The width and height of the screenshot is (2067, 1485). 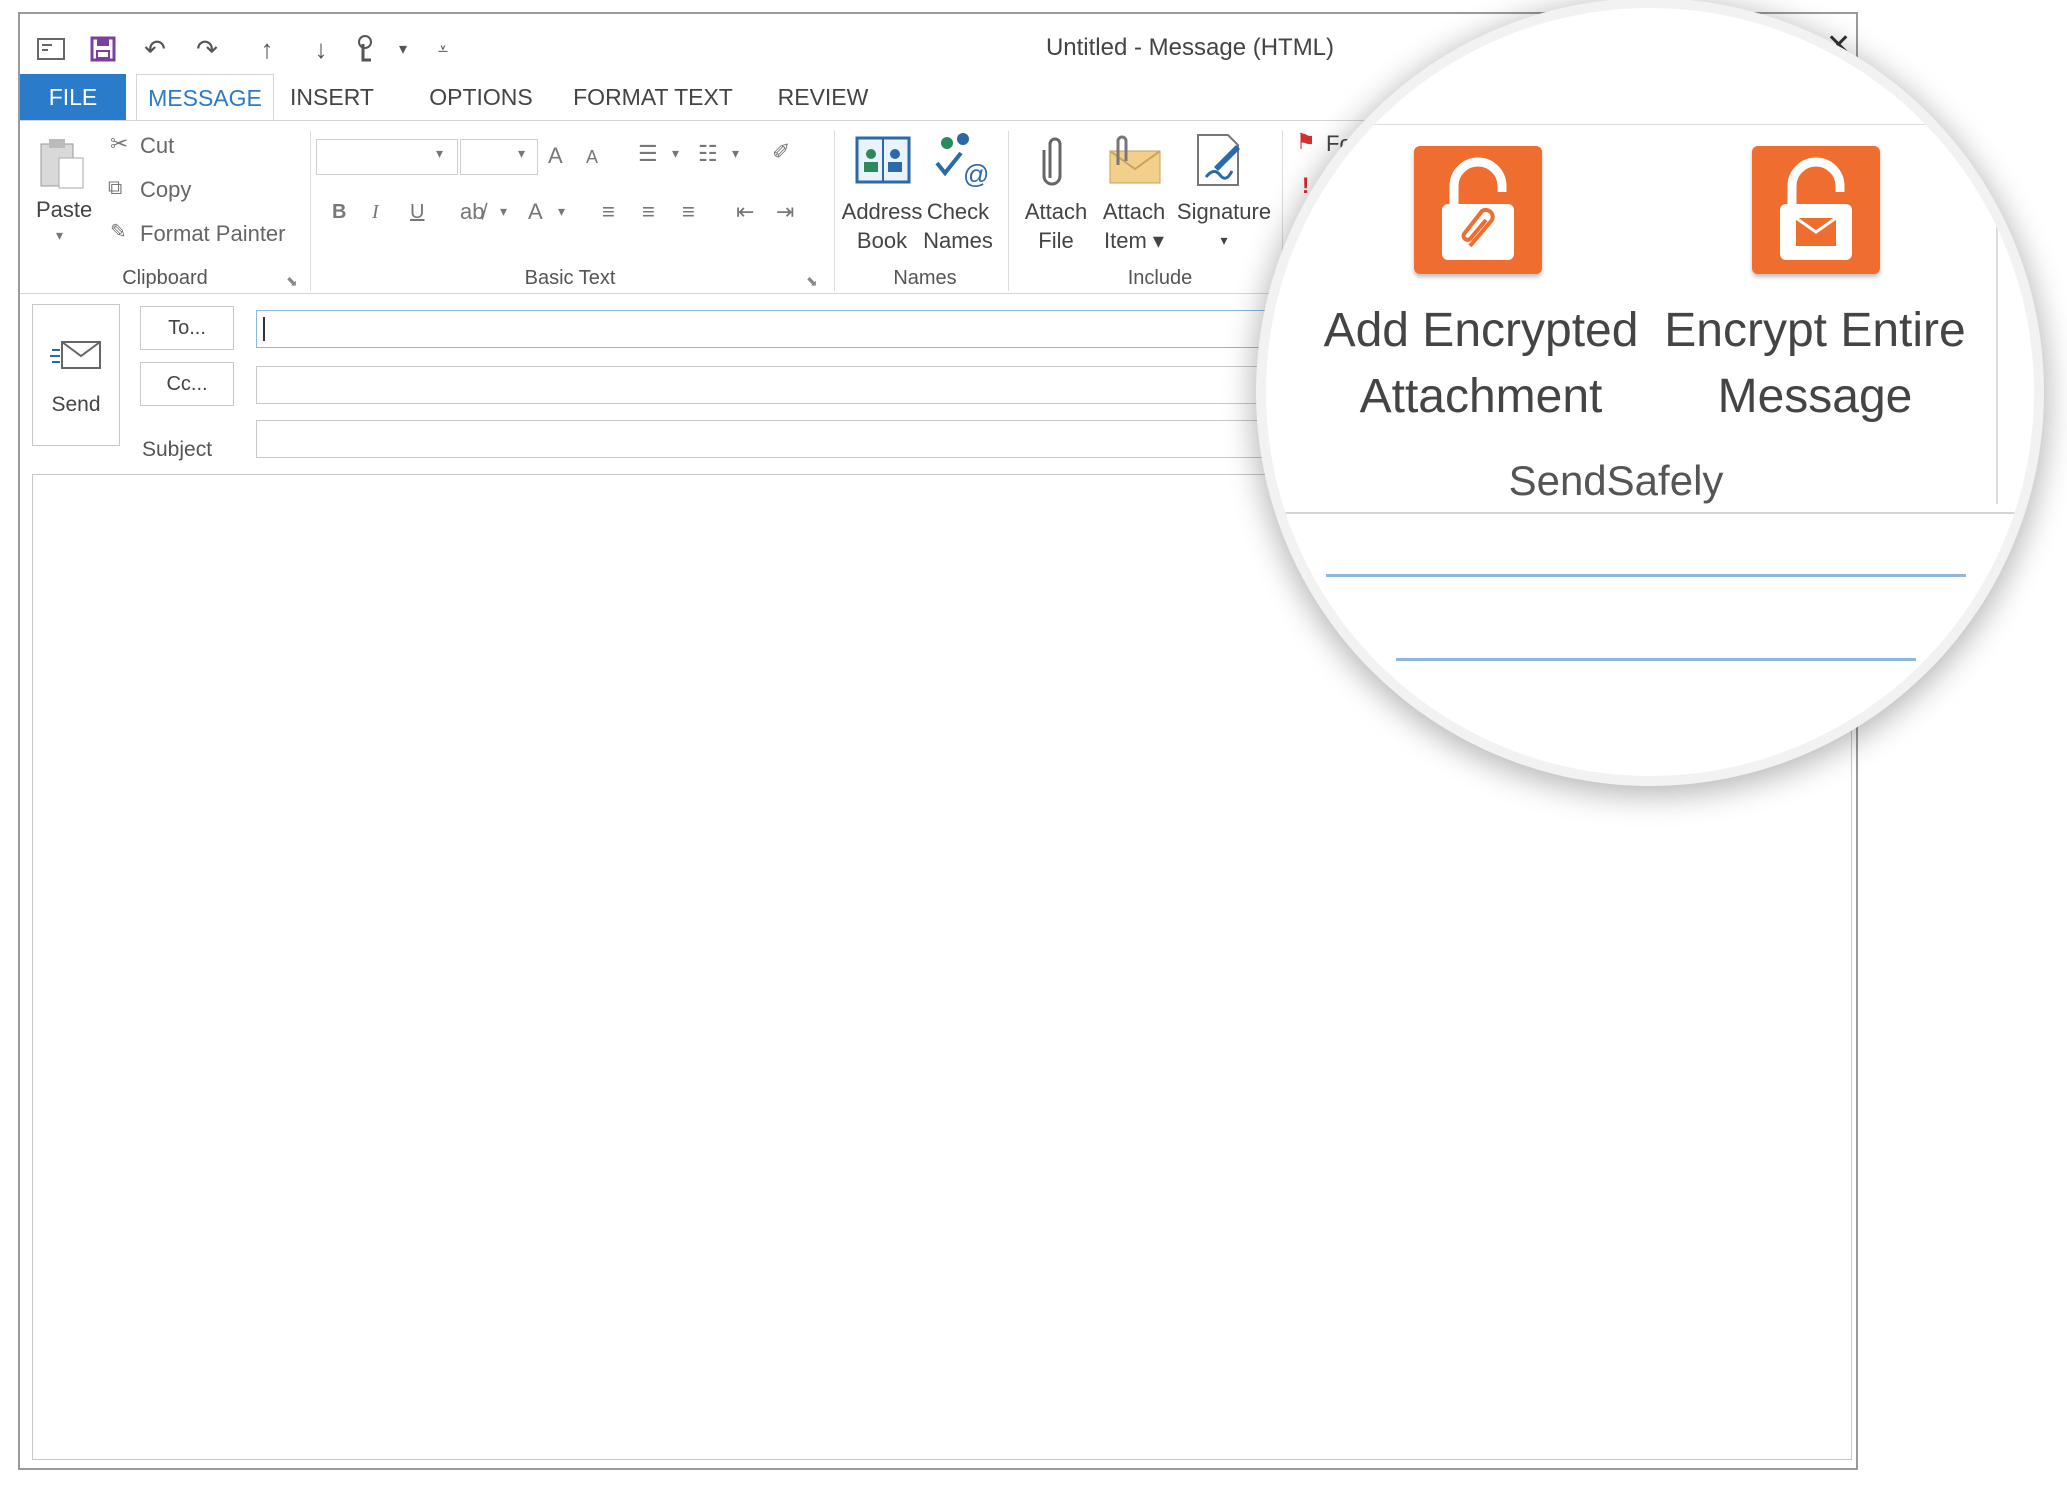 I want to click on add-encrypted-attachment-button: Add Encrypted Attachment, so click(x=1481, y=364).